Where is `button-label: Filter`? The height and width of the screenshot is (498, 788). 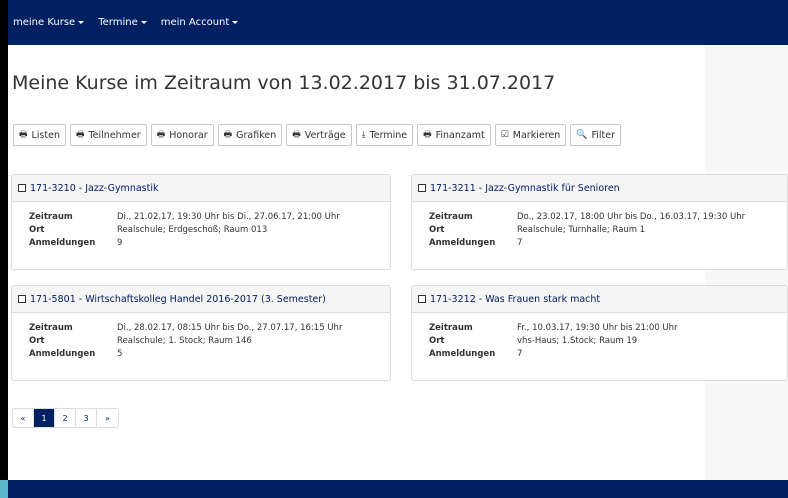 button-label: Filter is located at coordinates (603, 135).